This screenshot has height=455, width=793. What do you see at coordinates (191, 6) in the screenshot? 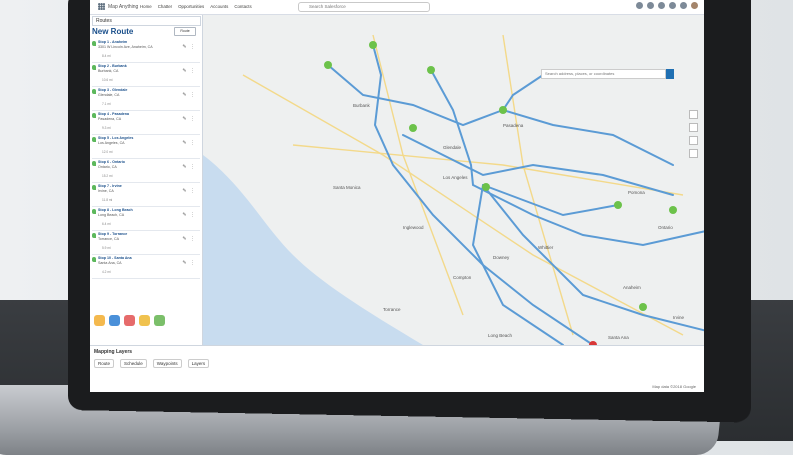
I see `nav-tab: Opportunities` at bounding box center [191, 6].